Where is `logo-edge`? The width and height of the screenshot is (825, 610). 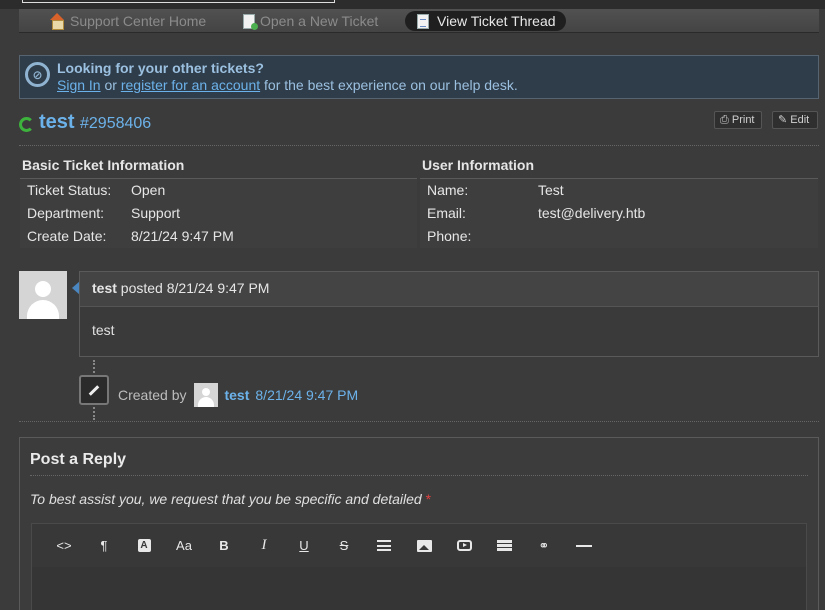 logo-edge is located at coordinates (178, 1).